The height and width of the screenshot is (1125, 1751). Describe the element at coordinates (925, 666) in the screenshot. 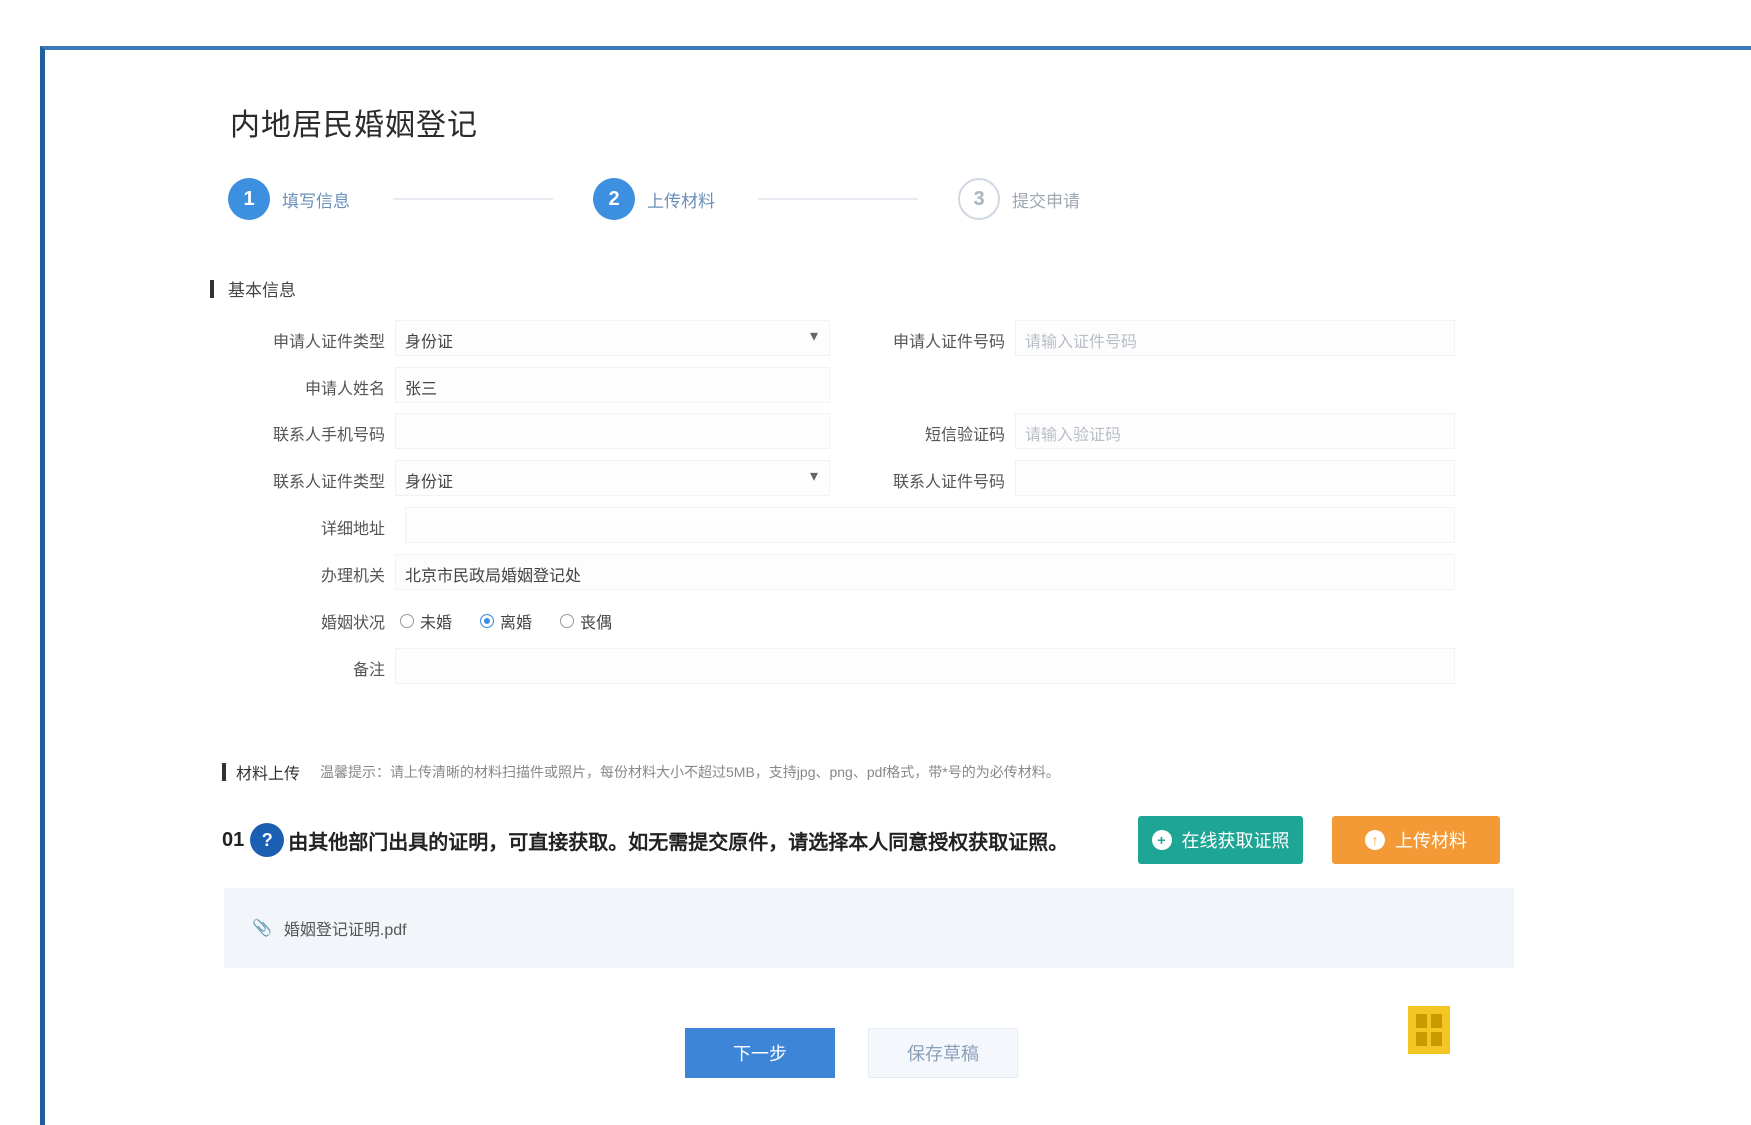

I see `remark-input` at that location.